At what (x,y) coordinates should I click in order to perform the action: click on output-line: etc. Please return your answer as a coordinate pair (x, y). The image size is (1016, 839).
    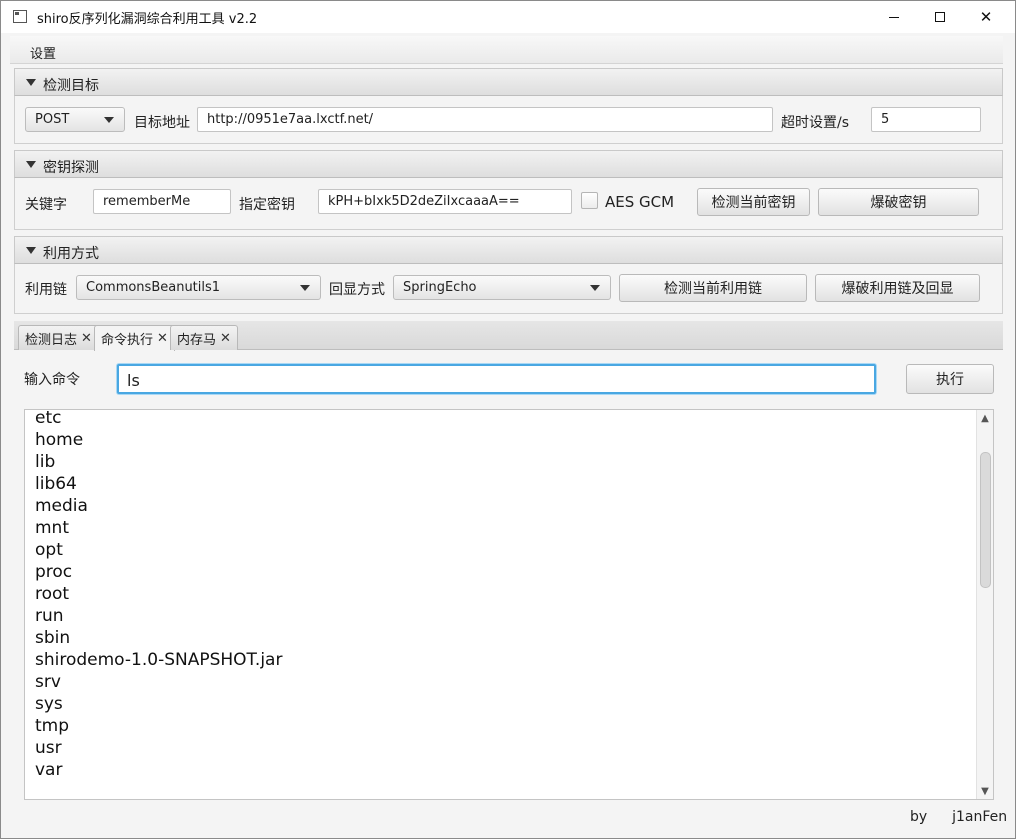
    Looking at the image, I should click on (48, 418).